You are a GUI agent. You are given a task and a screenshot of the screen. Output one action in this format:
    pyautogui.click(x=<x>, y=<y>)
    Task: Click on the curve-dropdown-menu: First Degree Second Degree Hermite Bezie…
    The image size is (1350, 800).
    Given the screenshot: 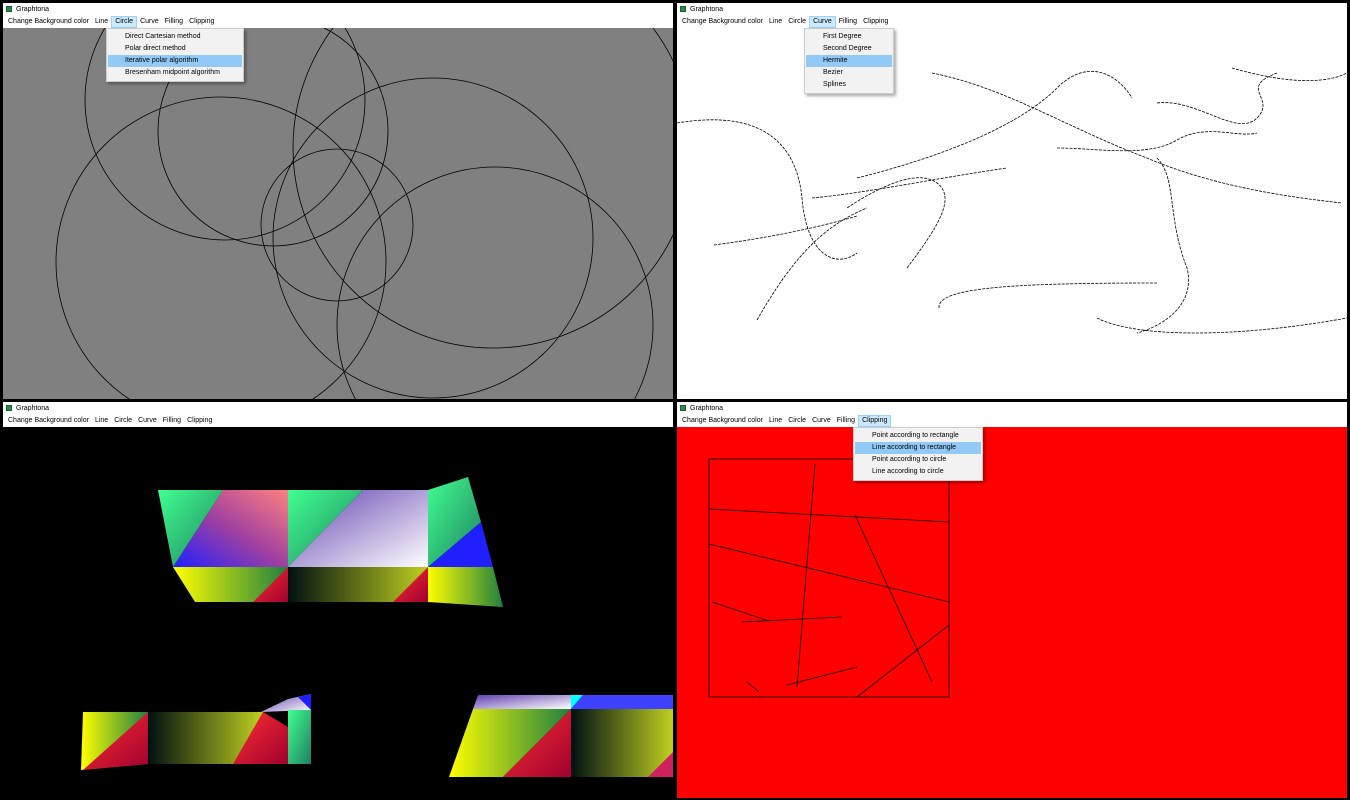 What is the action you would take?
    pyautogui.click(x=849, y=61)
    